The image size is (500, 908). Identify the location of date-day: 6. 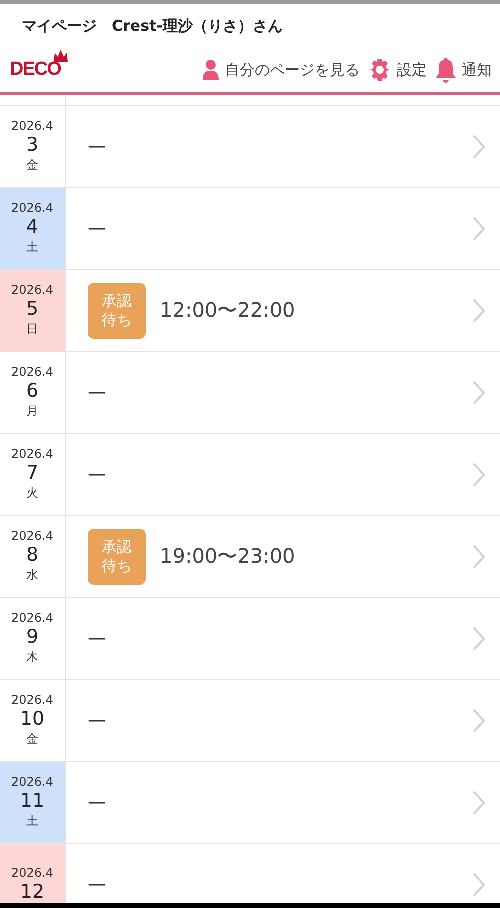
(32, 391).